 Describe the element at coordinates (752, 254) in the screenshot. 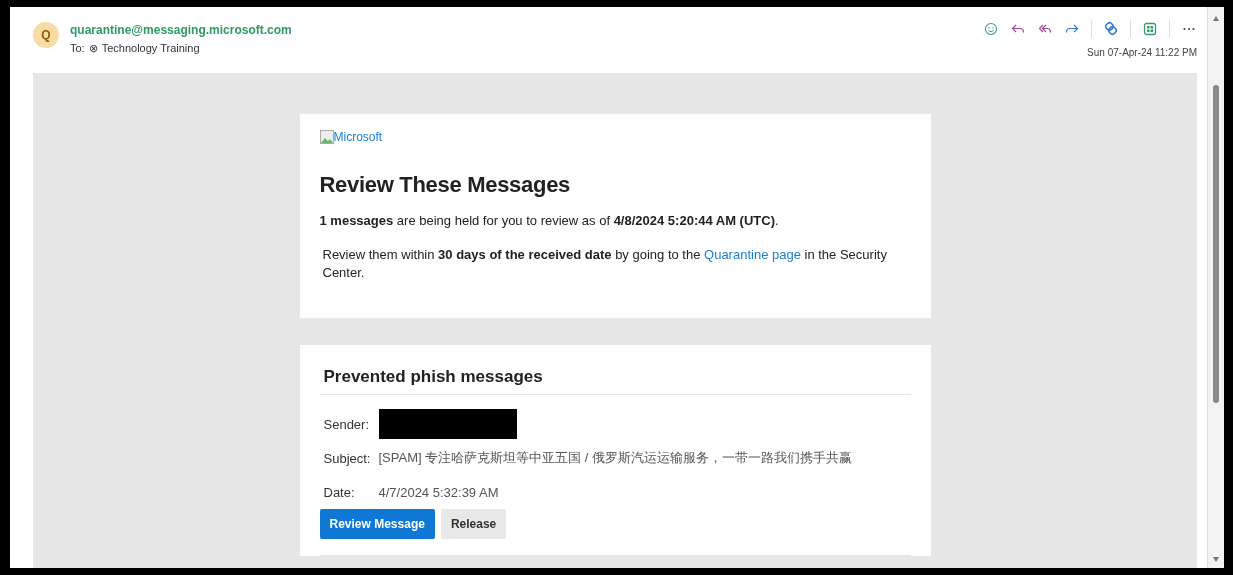

I see `quarantine-page-link: Quarantine page` at that location.